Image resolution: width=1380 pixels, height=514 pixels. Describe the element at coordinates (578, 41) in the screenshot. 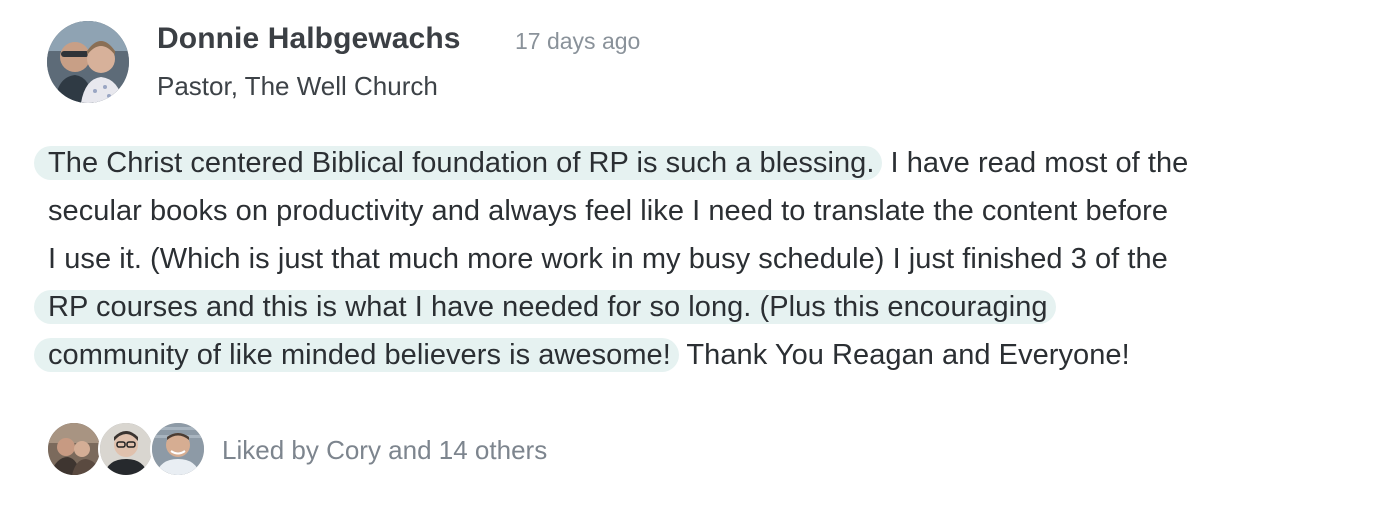

I see `post-timestamp: 17 days ago` at that location.